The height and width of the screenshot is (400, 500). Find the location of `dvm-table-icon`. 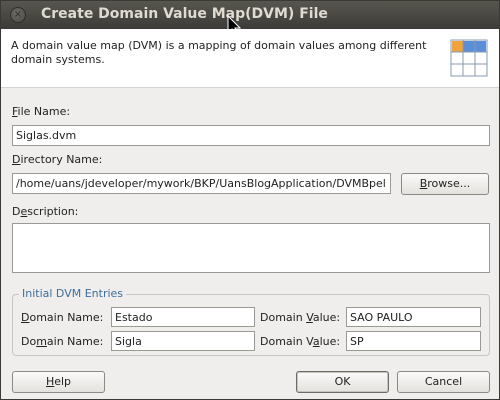

dvm-table-icon is located at coordinates (469, 58).